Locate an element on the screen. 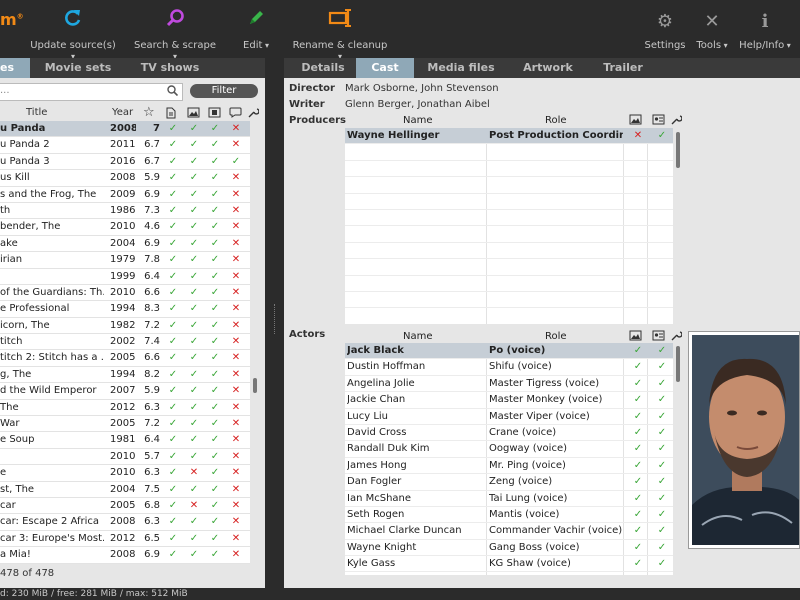 This screenshot has height=600, width=800. movie-list-scrollbar is located at coordinates (256, 356).